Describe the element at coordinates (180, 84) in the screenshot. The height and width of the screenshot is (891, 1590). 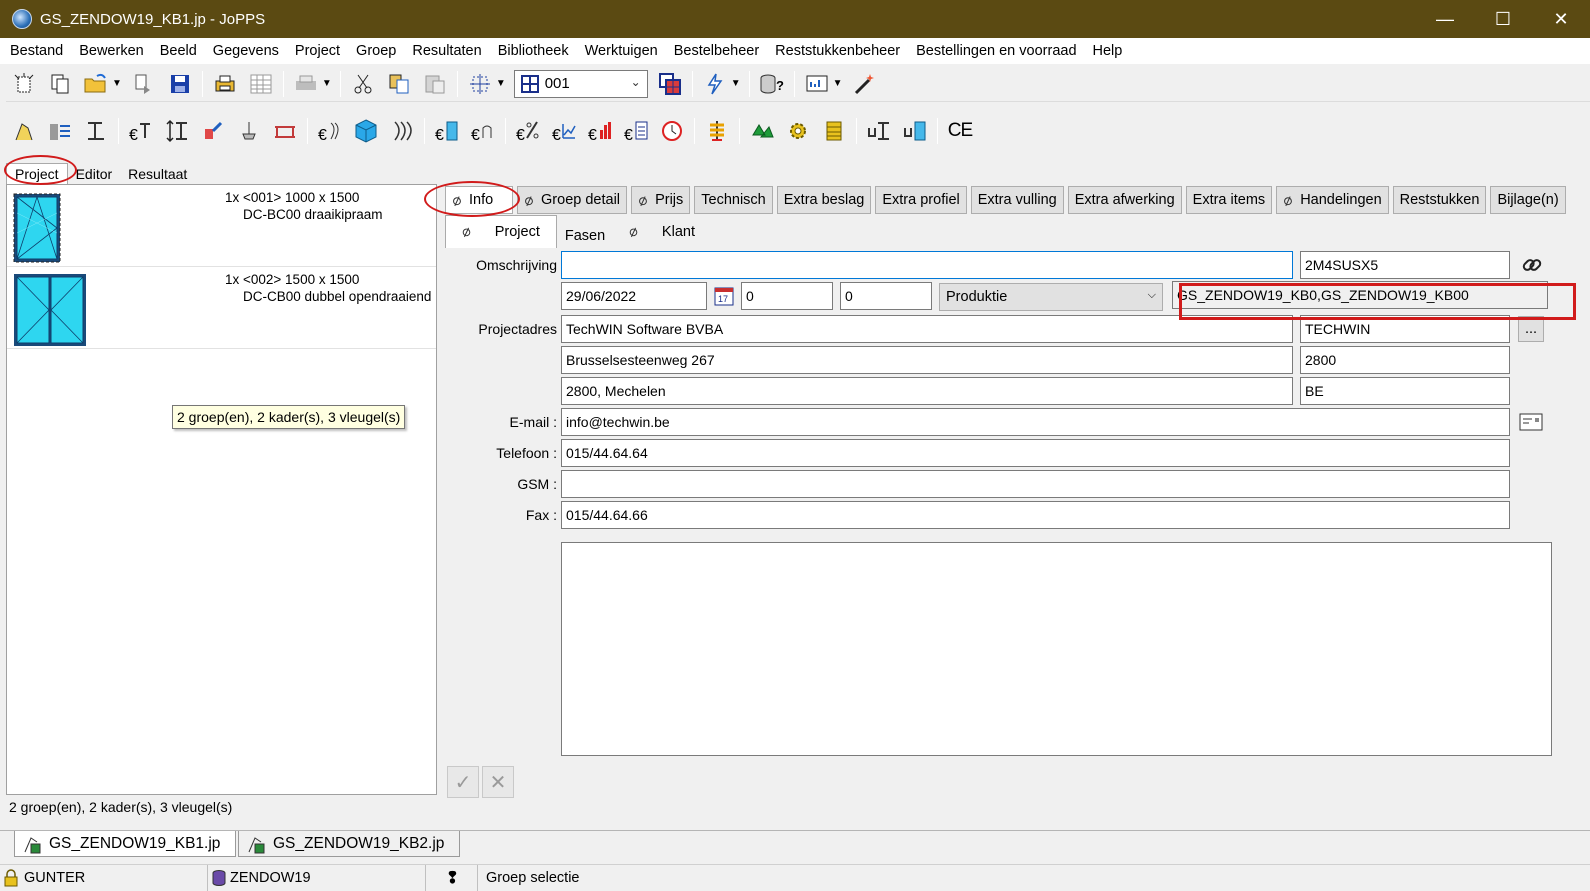
I see `save-icon` at that location.